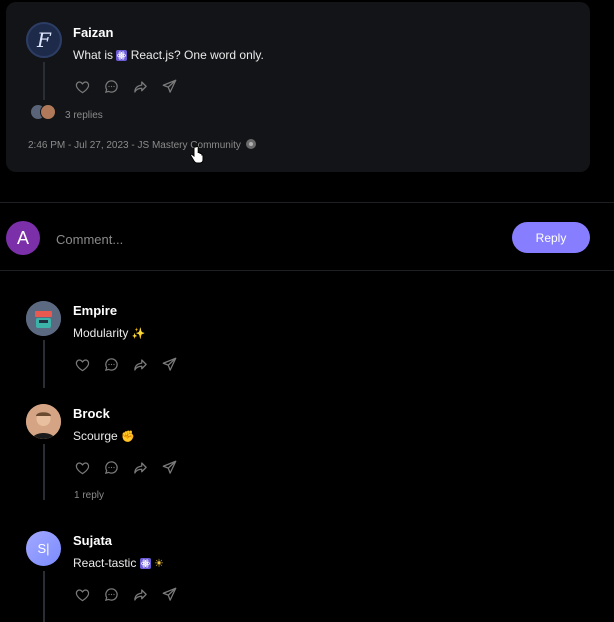  I want to click on community-icon, so click(250, 144).